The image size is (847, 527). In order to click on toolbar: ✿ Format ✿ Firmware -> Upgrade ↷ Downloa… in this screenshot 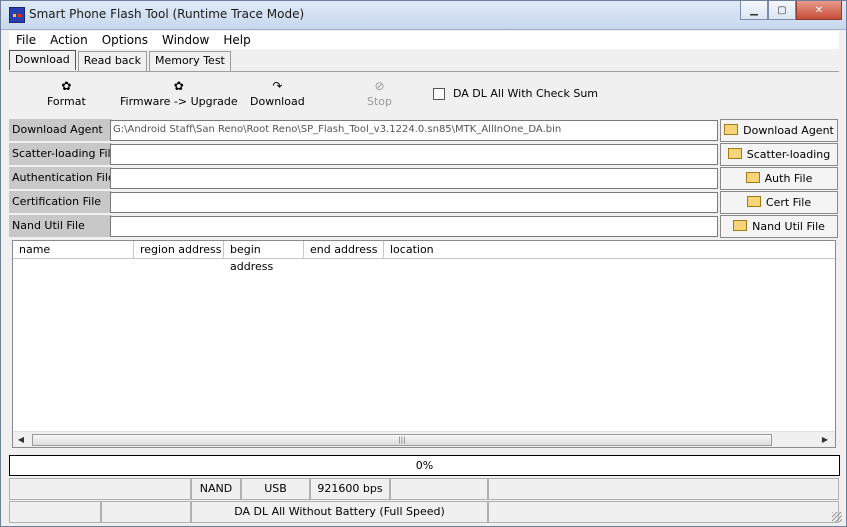, I will do `click(424, 96)`.